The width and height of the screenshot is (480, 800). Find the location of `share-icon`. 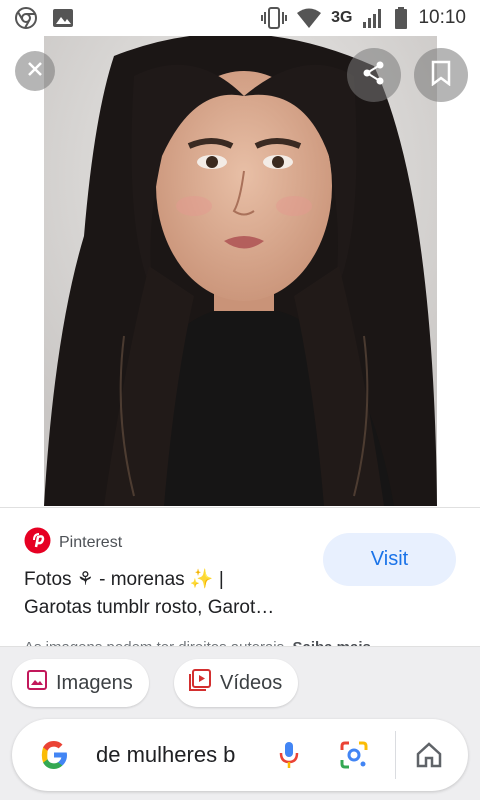

share-icon is located at coordinates (374, 75).